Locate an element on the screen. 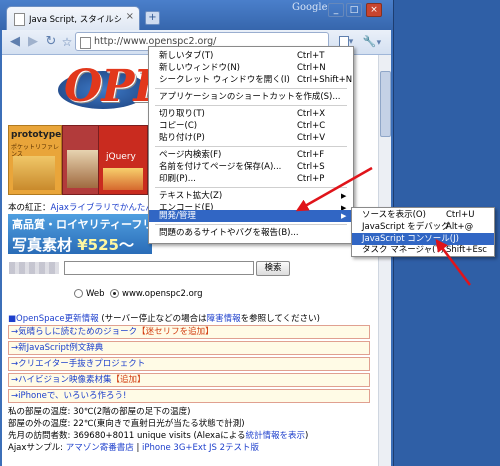 Image resolution: width=500 pixels, height=466 pixels. iphone-extjs-link: iPhone 3G+Ext JS 2テスト版 is located at coordinates (200, 448).